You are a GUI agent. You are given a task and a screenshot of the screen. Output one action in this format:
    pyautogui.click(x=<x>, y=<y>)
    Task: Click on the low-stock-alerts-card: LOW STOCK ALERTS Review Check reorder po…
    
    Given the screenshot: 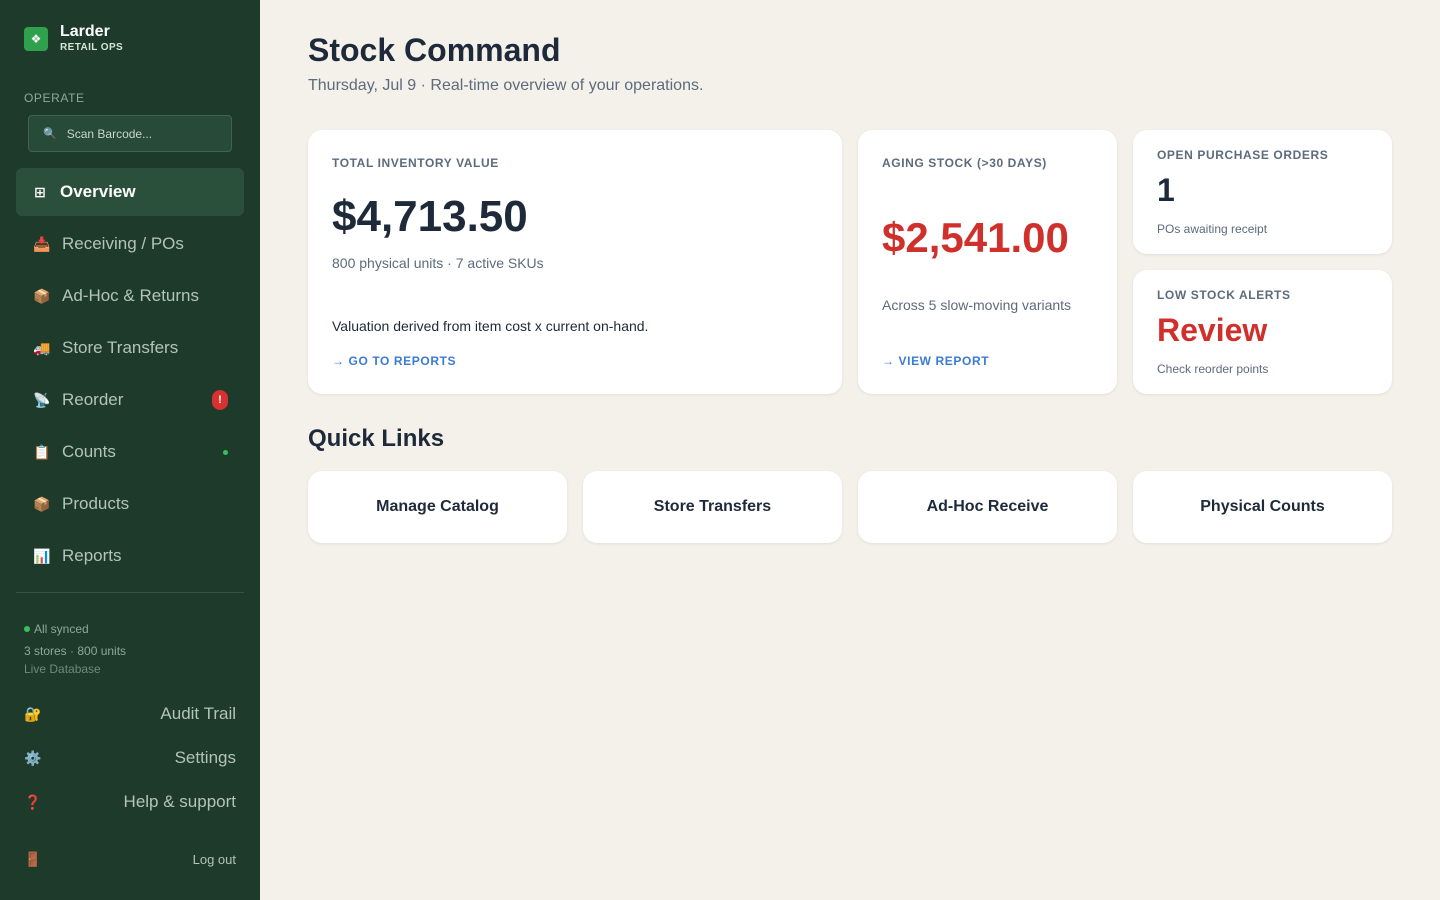 What is the action you would take?
    pyautogui.click(x=1262, y=332)
    